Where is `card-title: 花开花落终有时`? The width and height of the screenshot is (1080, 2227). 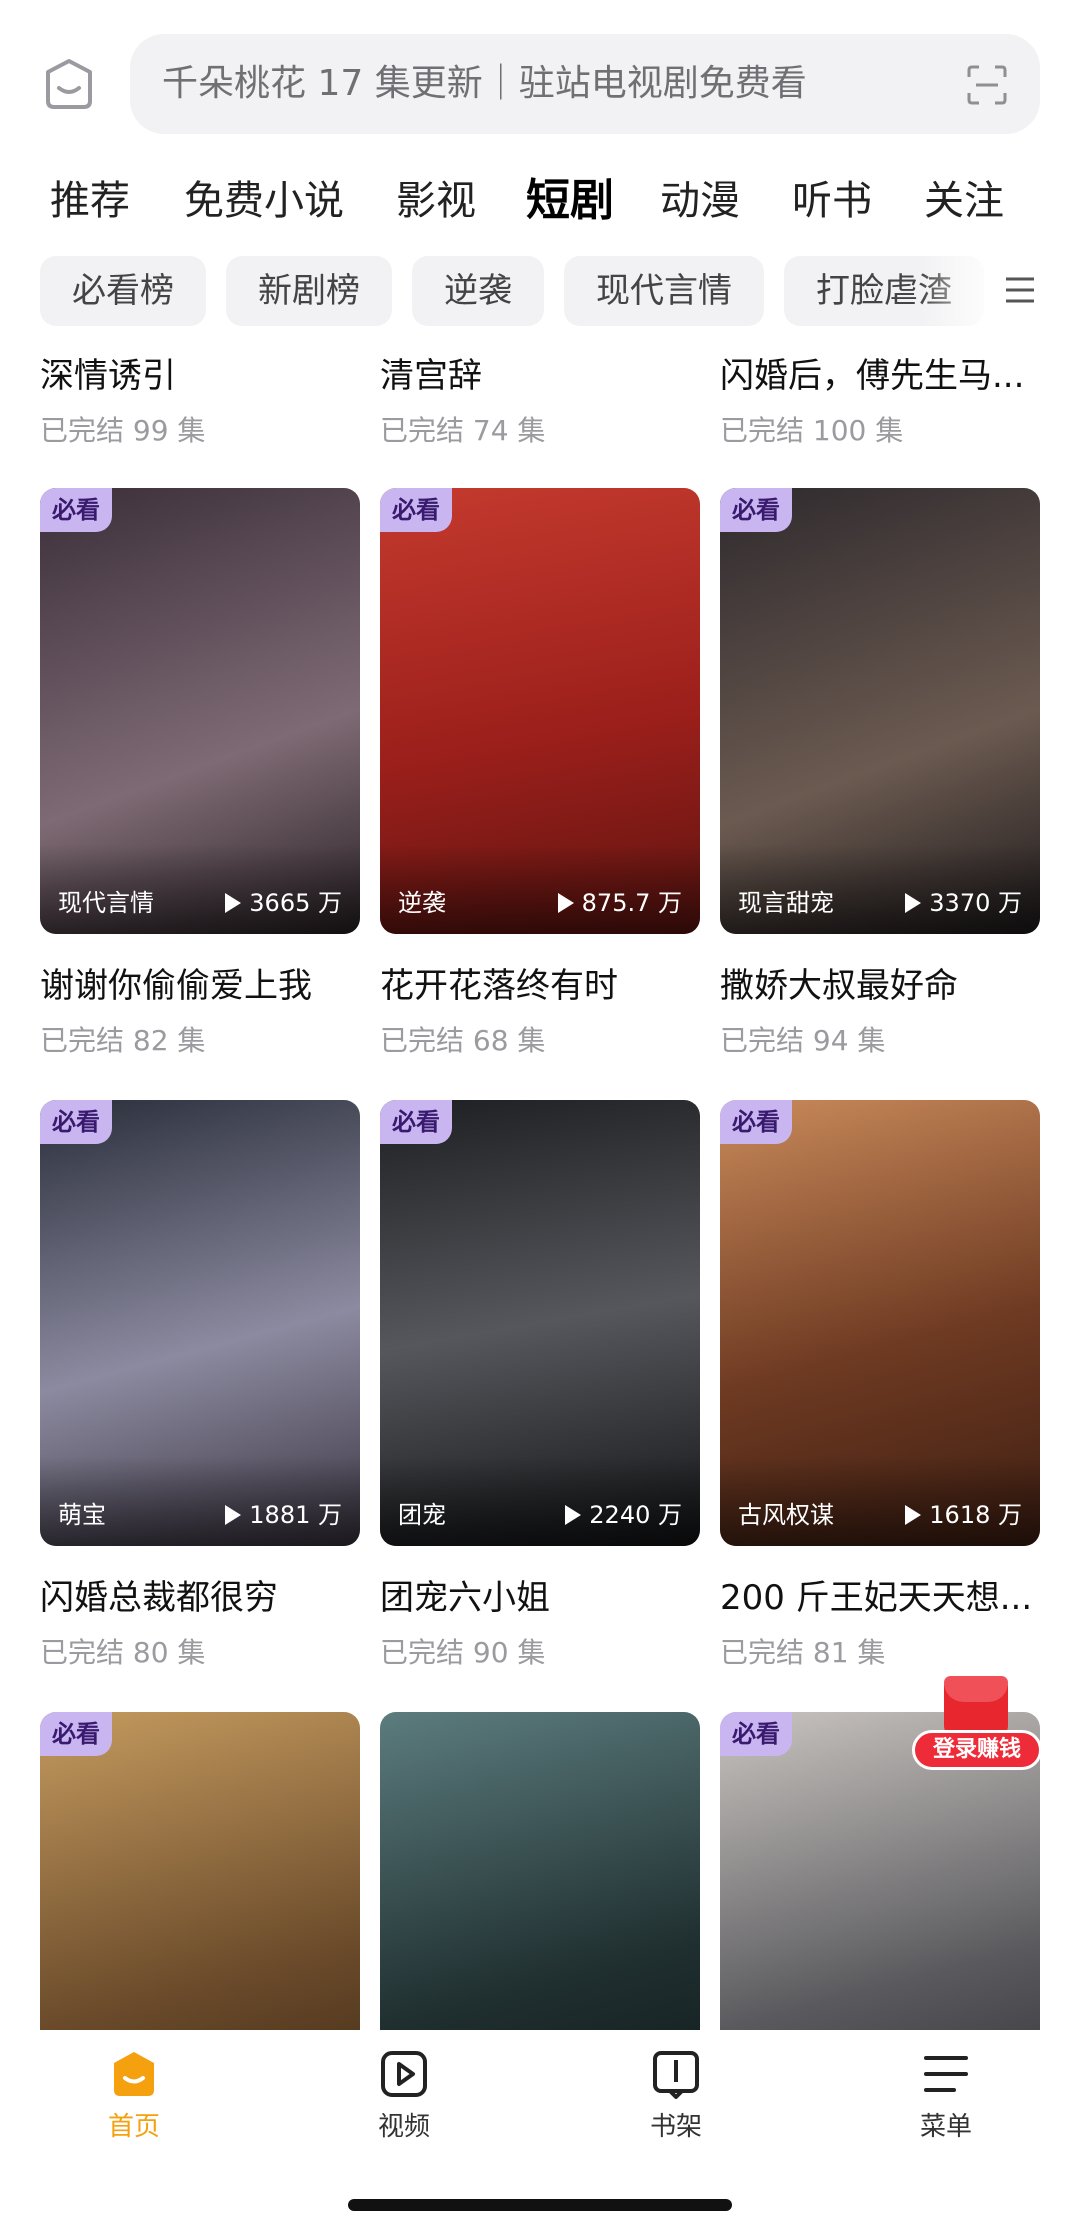
card-title: 花开花落终有时 is located at coordinates (499, 986).